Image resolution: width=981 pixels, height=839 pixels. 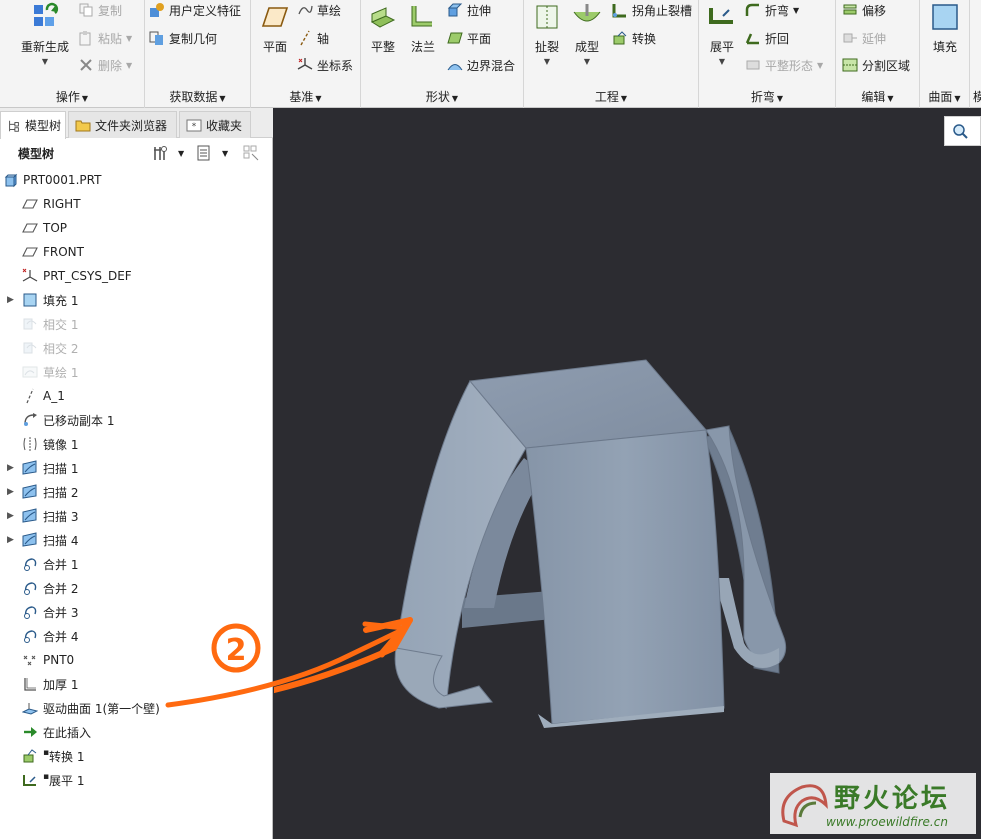 I want to click on corner-relief-button: 拐角止裂槽, so click(x=652, y=10).